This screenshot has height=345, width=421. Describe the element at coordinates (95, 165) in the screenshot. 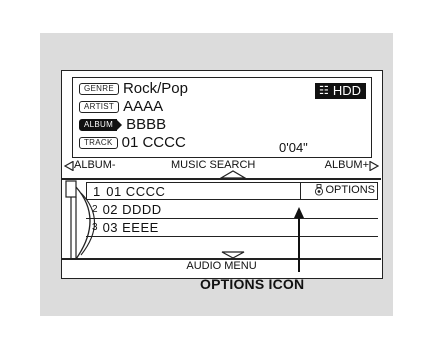

I see `album-prev-label: ALBUM-` at that location.